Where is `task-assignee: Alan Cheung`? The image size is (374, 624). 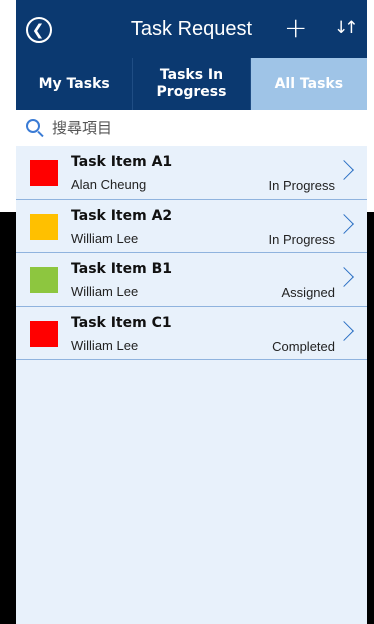 task-assignee: Alan Cheung is located at coordinates (109, 184).